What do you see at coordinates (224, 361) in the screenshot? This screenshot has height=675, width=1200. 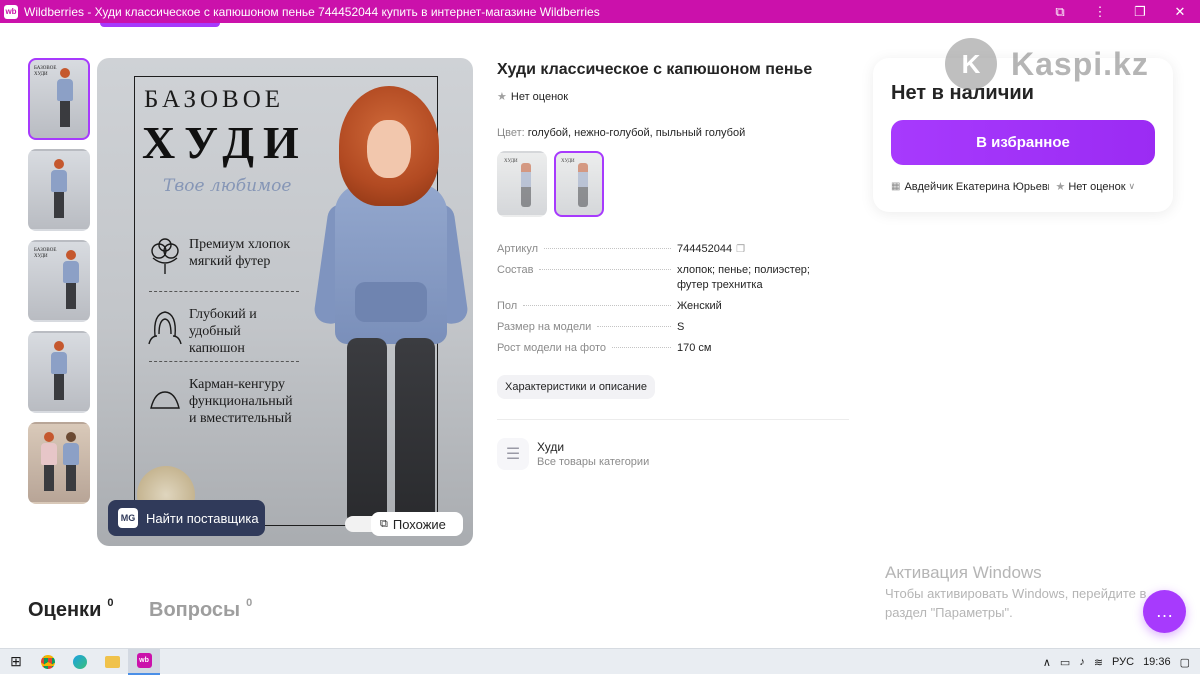 I see `feature-divider` at bounding box center [224, 361].